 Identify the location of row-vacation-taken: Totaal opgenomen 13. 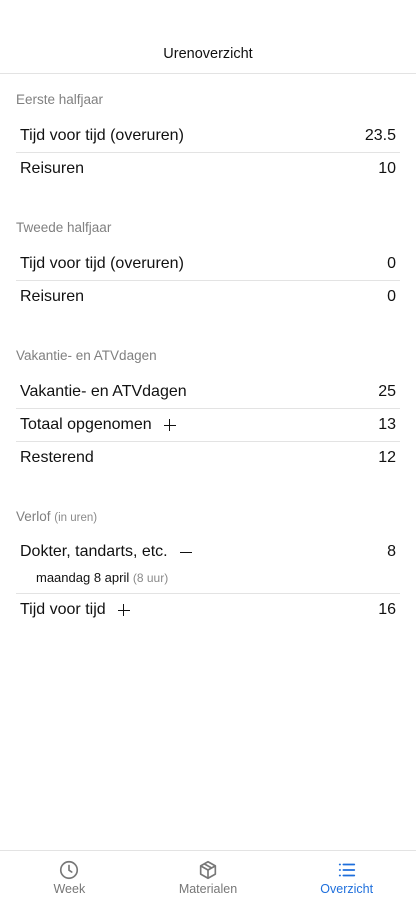
(208, 424).